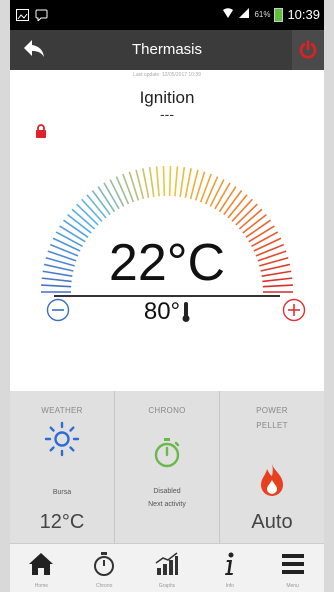 The width and height of the screenshot is (334, 592). I want to click on nav-item-menu: Menu, so click(292, 568).